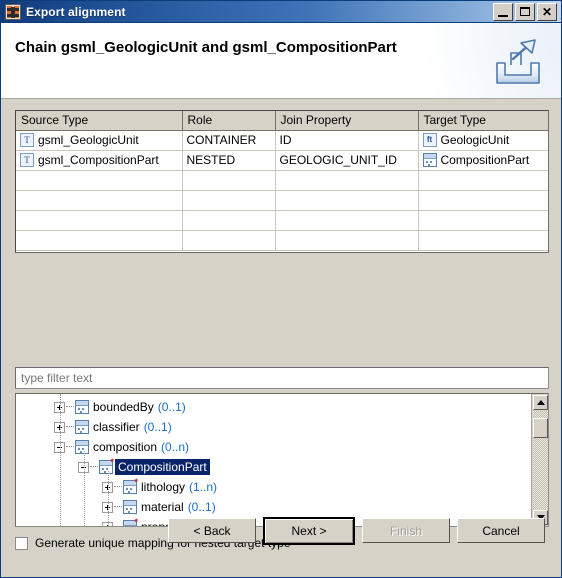 Image resolution: width=562 pixels, height=578 pixels. Describe the element at coordinates (273, 487) in the screenshot. I see `tree-item-lithology: * lithology (1..n)` at that location.